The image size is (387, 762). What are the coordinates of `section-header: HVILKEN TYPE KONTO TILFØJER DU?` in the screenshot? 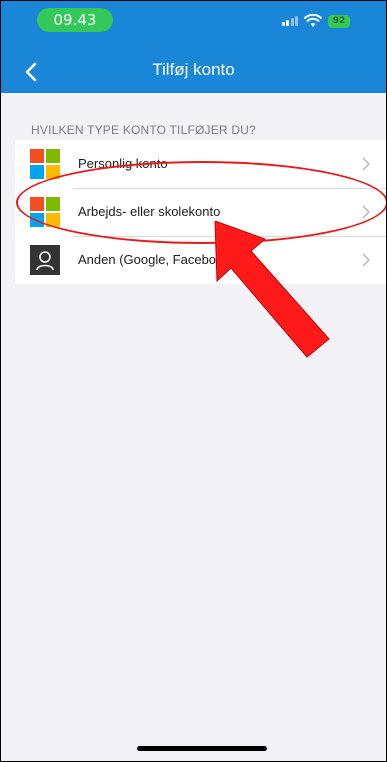 It's located at (143, 130).